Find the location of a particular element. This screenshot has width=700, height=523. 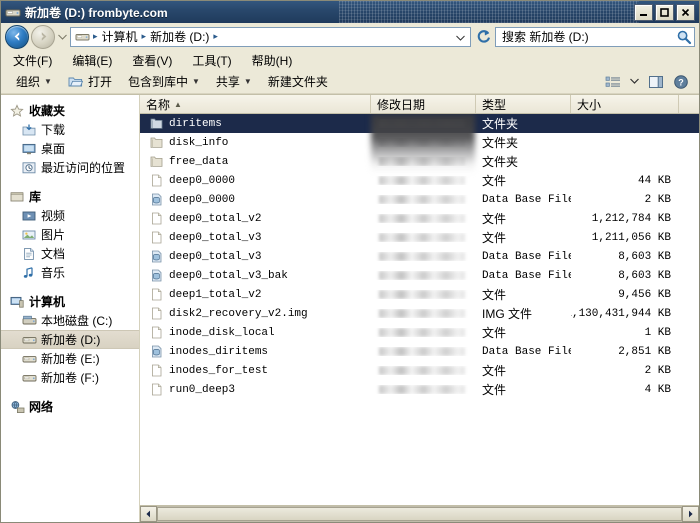

column-header-size: 大小 is located at coordinates (625, 104).